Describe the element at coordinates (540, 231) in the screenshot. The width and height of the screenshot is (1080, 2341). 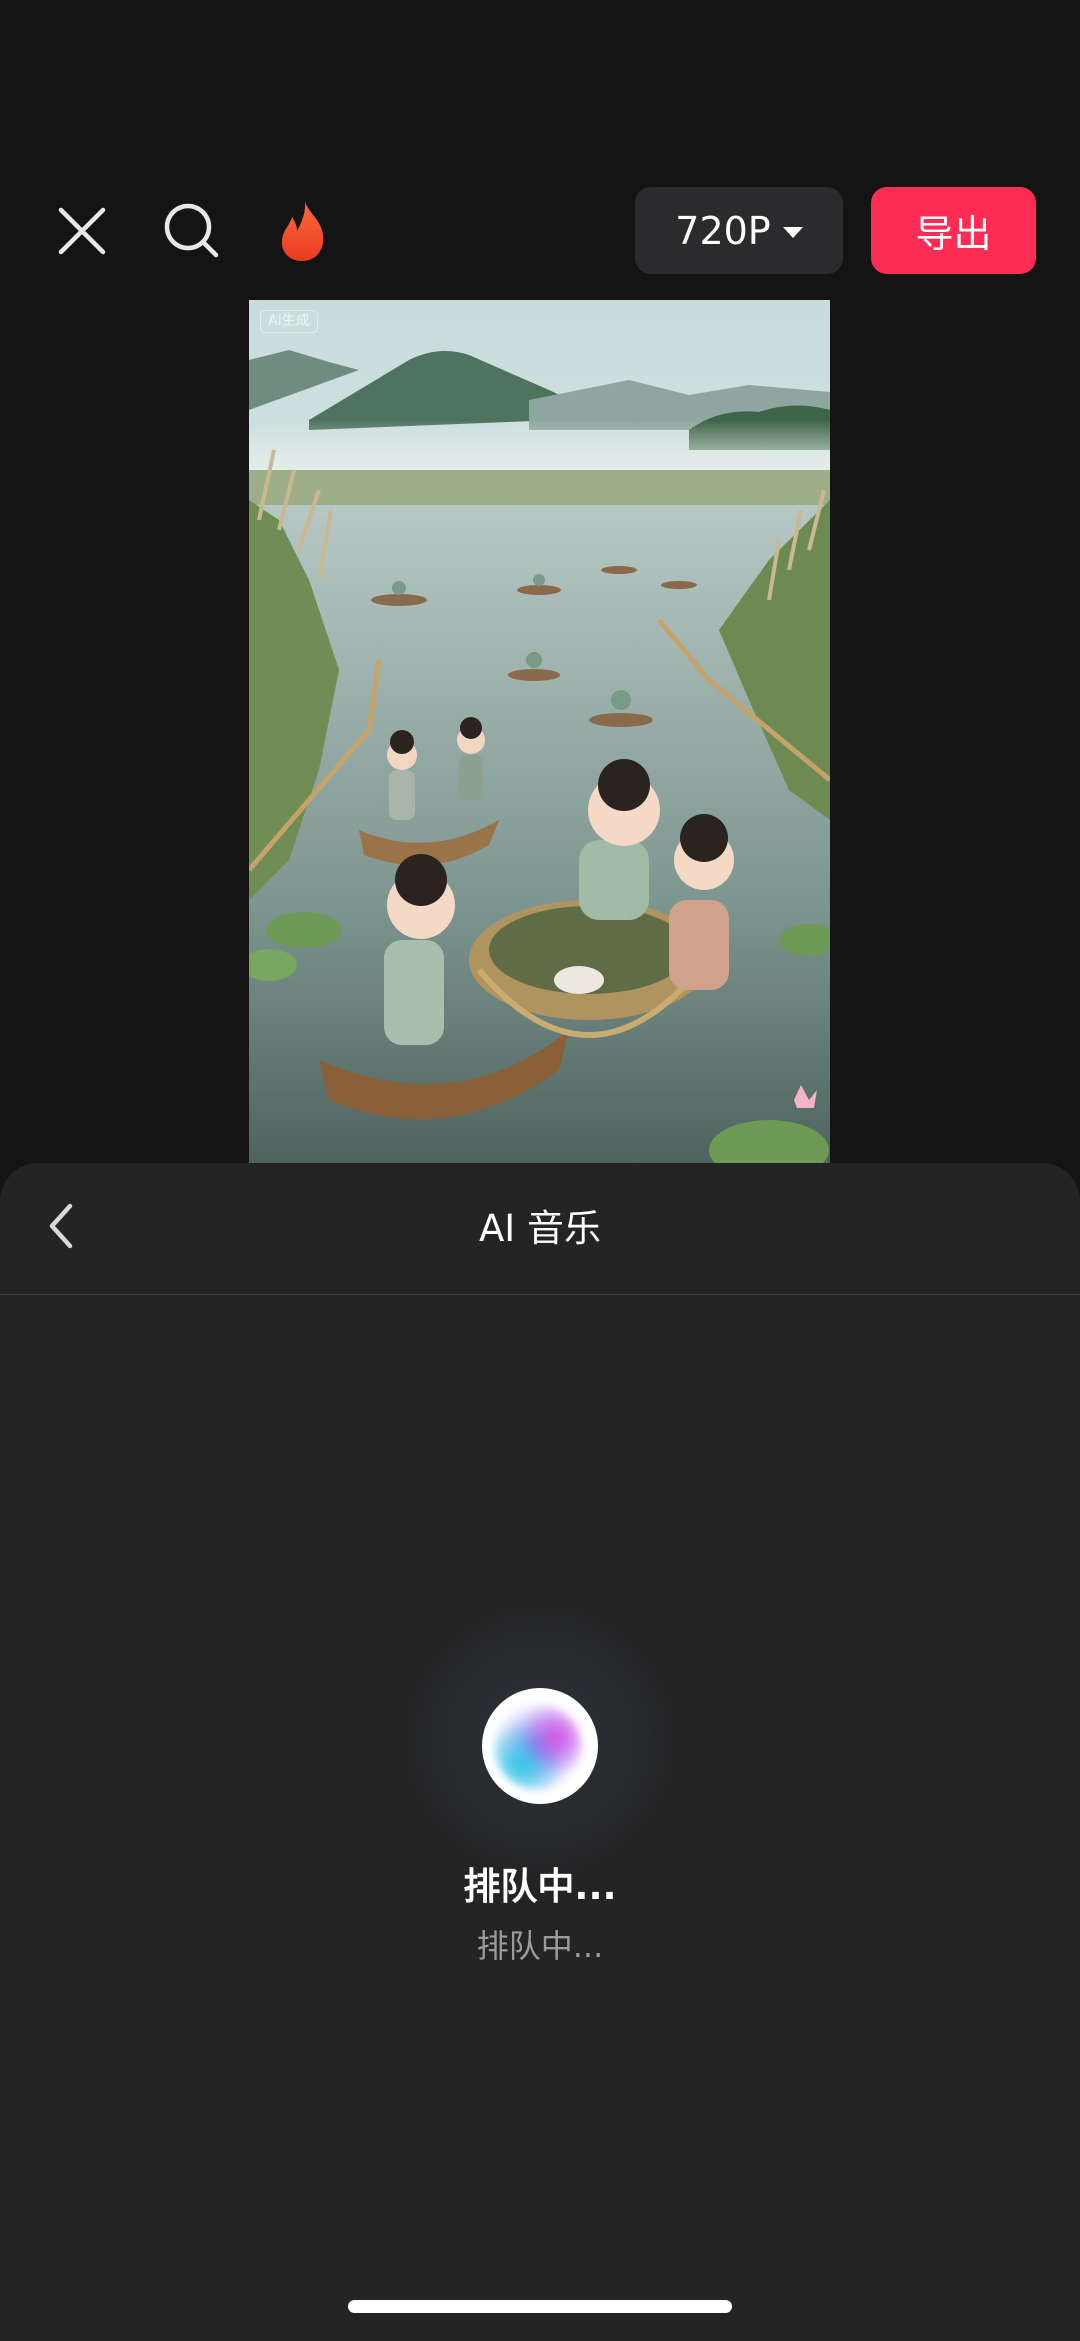
I see `top-toolbar: 720P 导出` at that location.